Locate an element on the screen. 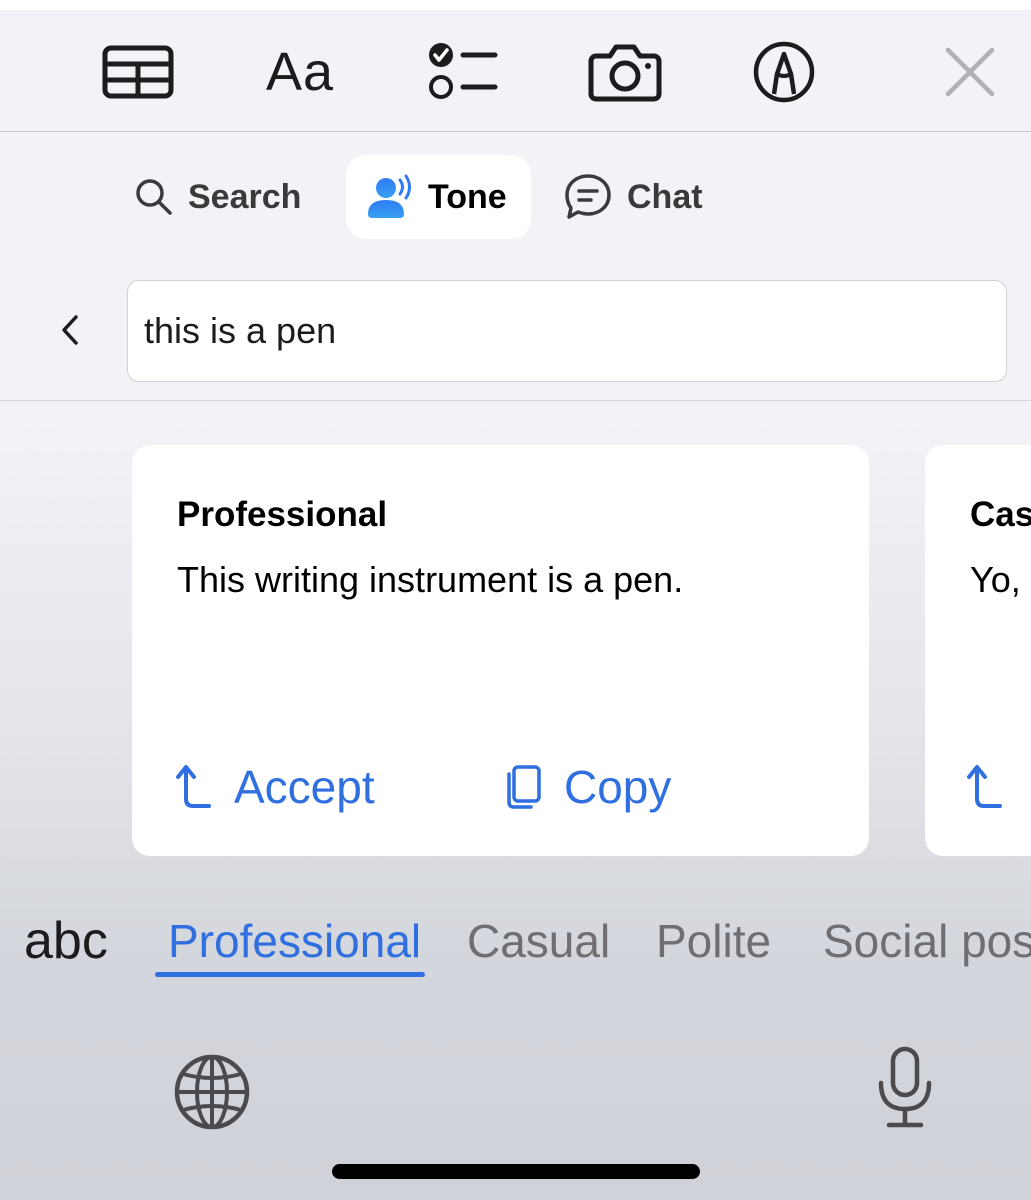  globe-icon is located at coordinates (212, 1092).